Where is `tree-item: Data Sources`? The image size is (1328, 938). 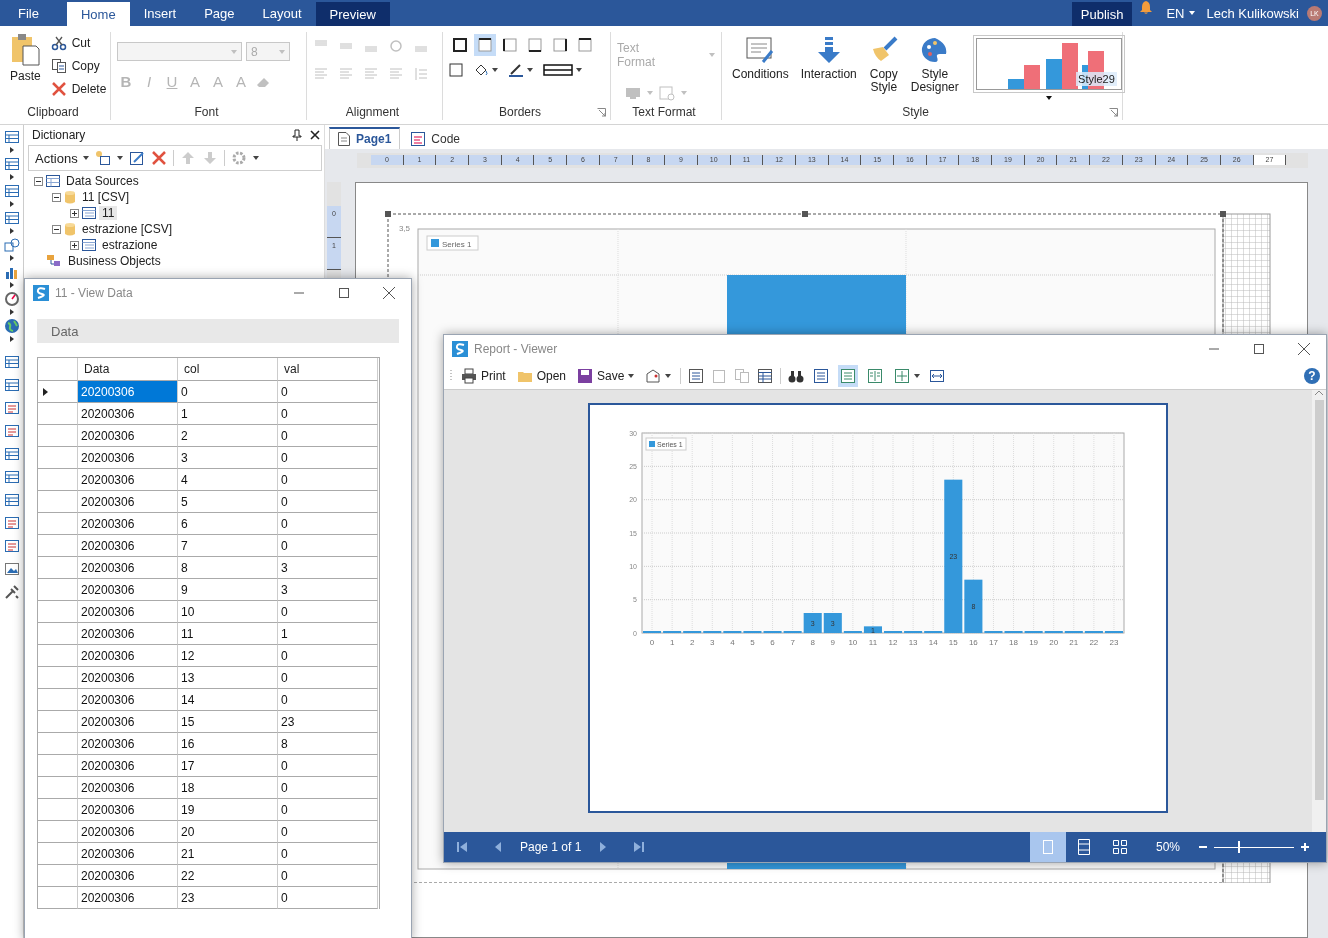
tree-item: Data Sources is located at coordinates (102, 181).